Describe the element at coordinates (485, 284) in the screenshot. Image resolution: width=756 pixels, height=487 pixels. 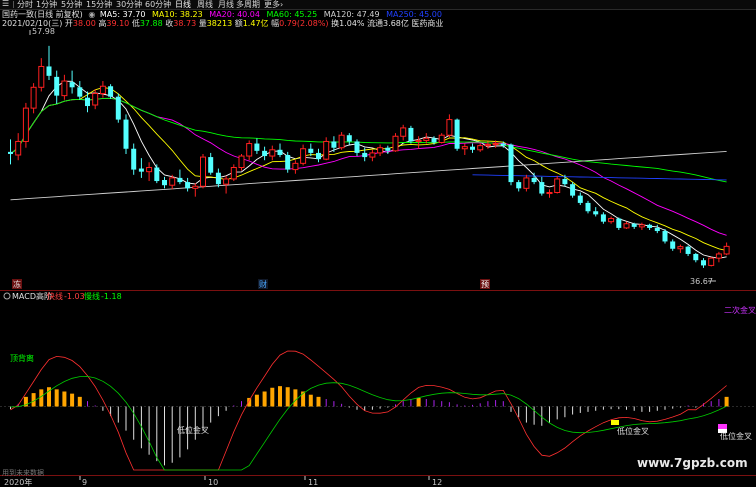
I see `event-marker-forecast: 预` at that location.